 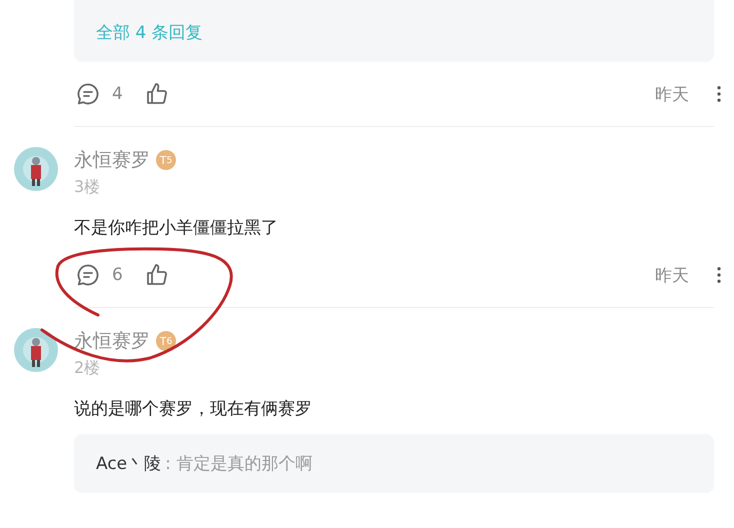 What do you see at coordinates (129, 464) in the screenshot?
I see `reply-author: Ace丶陵` at bounding box center [129, 464].